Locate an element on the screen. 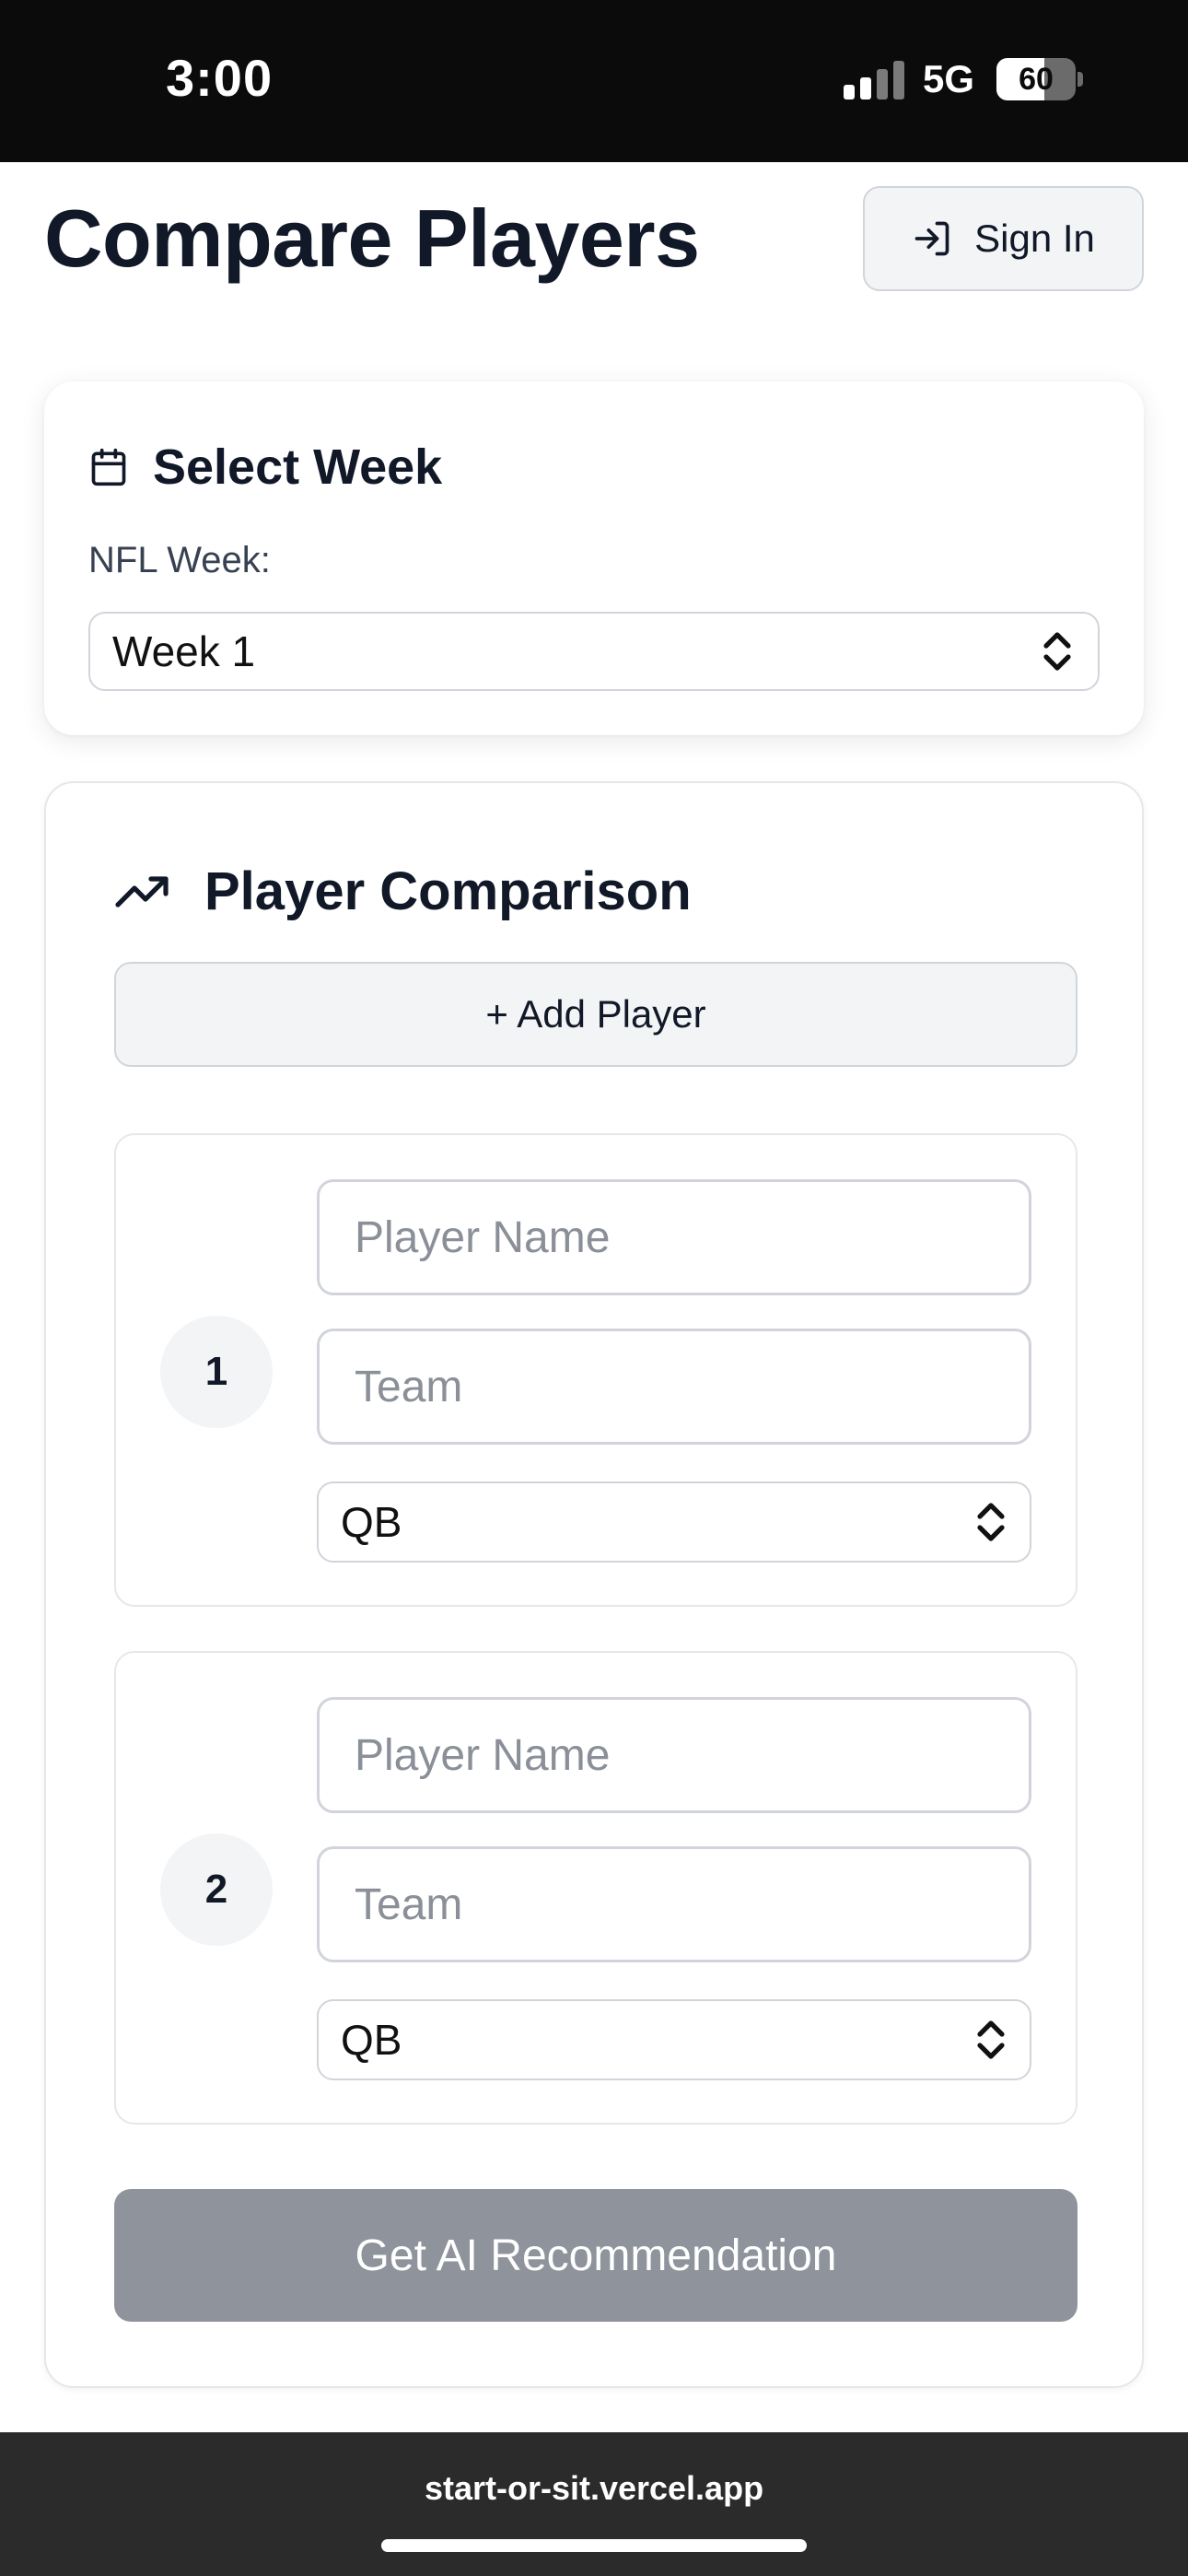 The width and height of the screenshot is (1188, 2576). select-week-heading: Select Week is located at coordinates (265, 467).